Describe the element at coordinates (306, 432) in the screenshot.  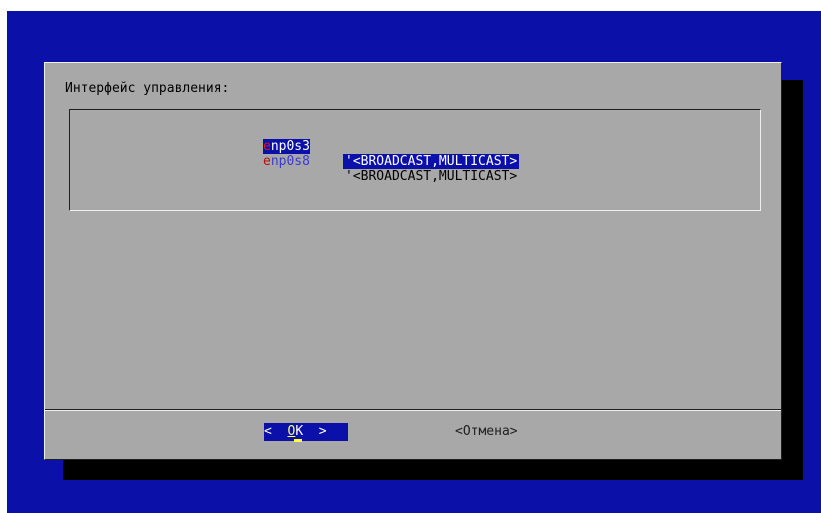
I see `ok-button: < OK >` at that location.